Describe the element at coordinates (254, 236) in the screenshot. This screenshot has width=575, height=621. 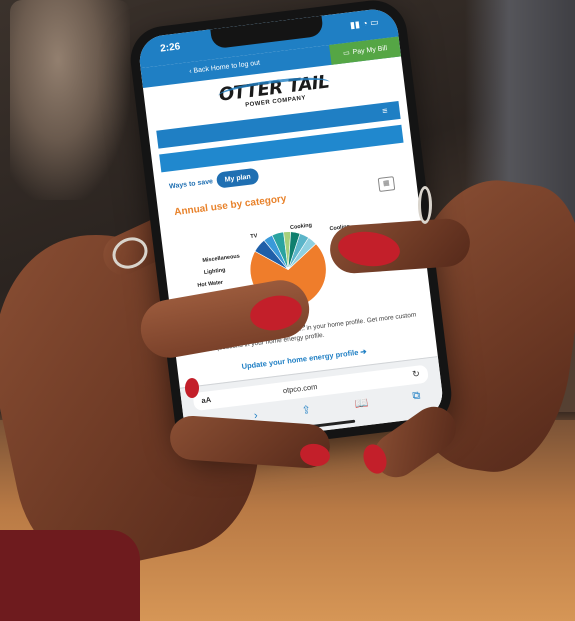
I see `pie-label-tv: TV` at that location.